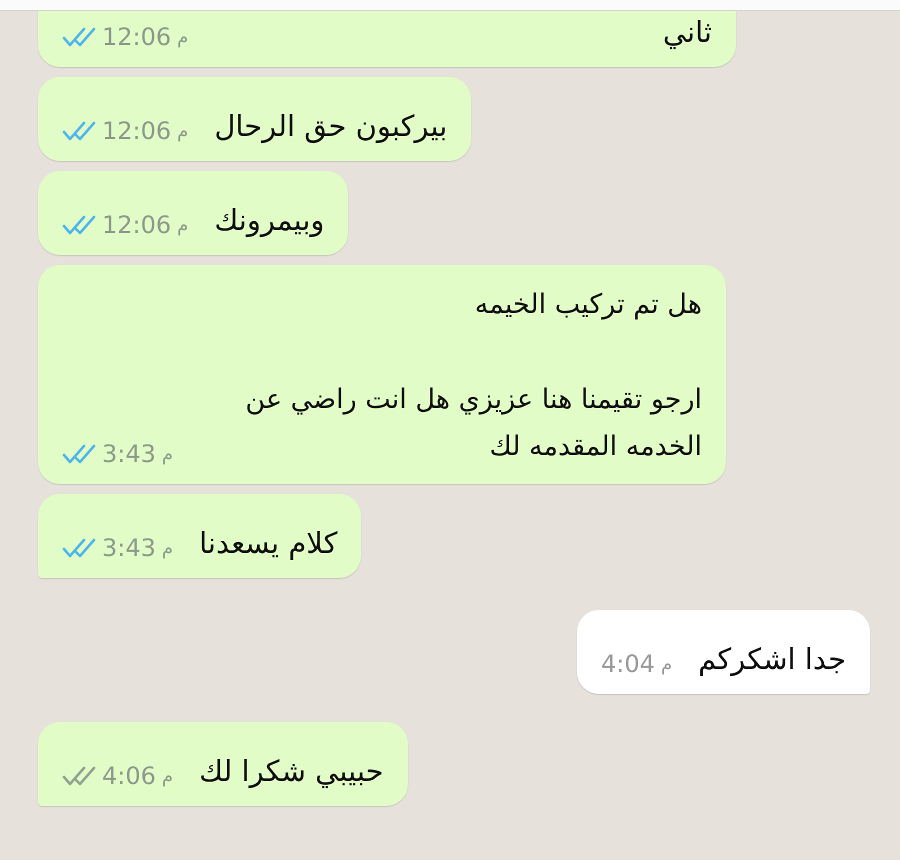 The image size is (900, 860). Describe the element at coordinates (268, 543) in the screenshot. I see `message-text: كلام يسعدنا` at that location.